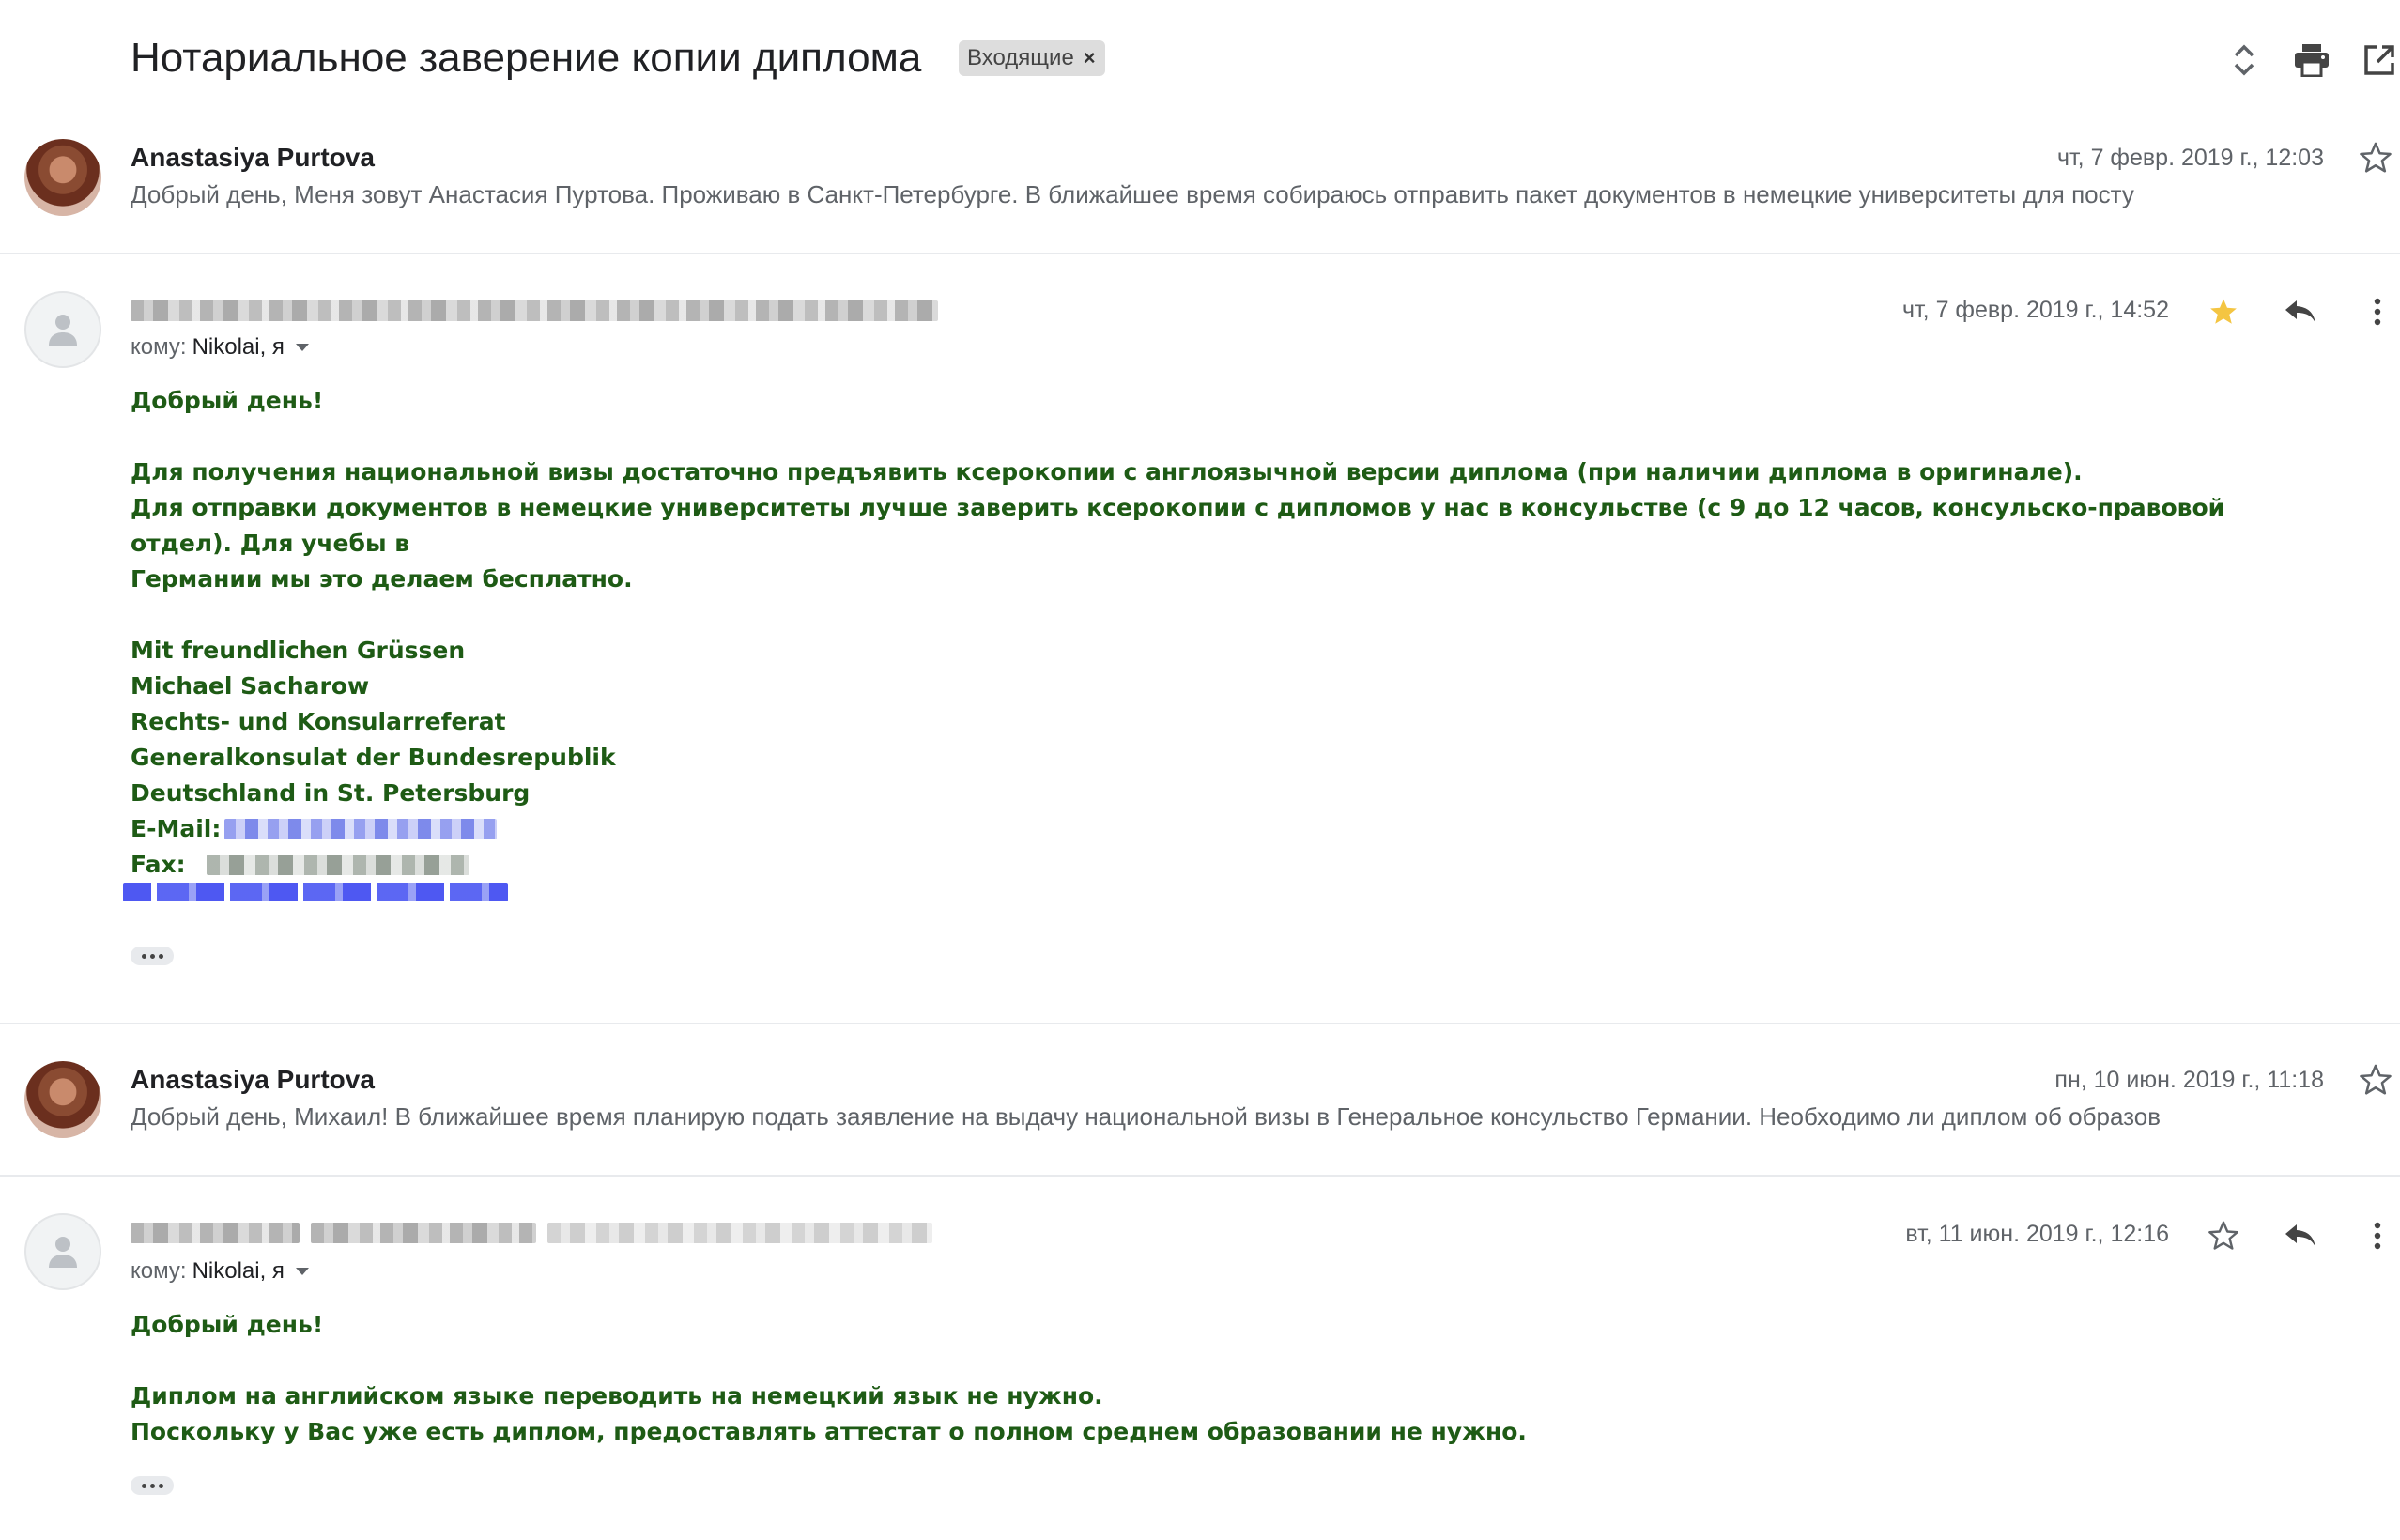 This screenshot has width=2400, height=1540. What do you see at coordinates (382, 579) in the screenshot?
I see `body-line: Германии мы это делаем бесплатно.` at bounding box center [382, 579].